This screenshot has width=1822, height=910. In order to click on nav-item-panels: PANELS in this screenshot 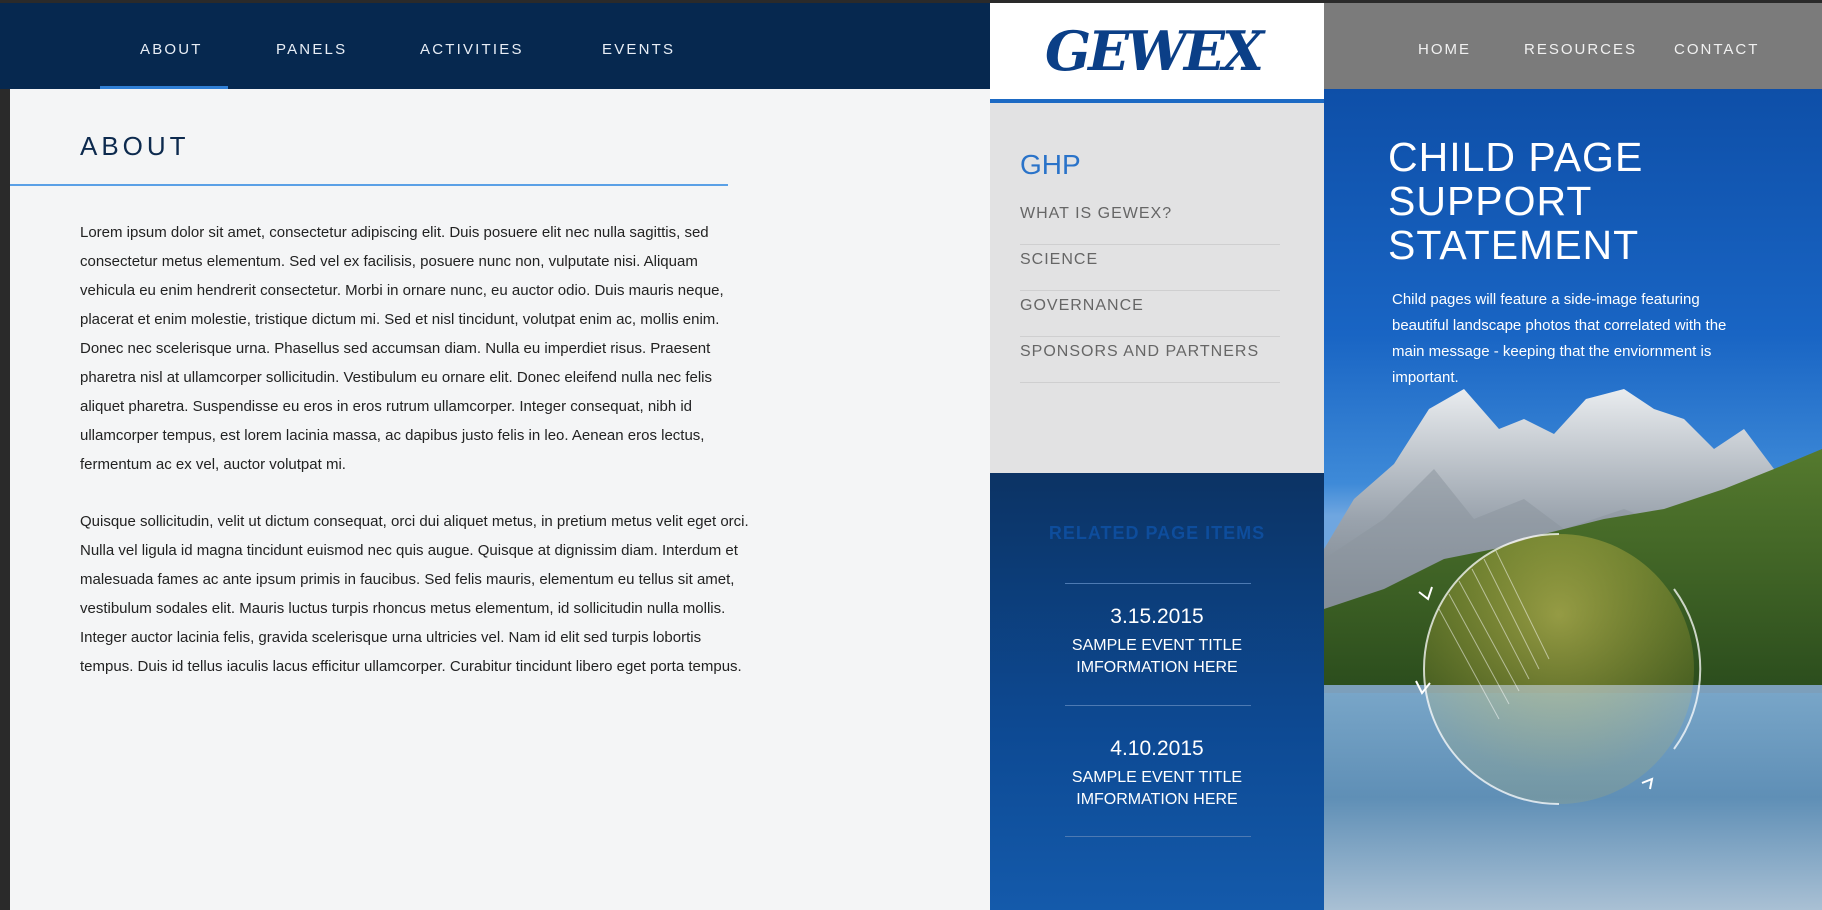, I will do `click(311, 49)`.